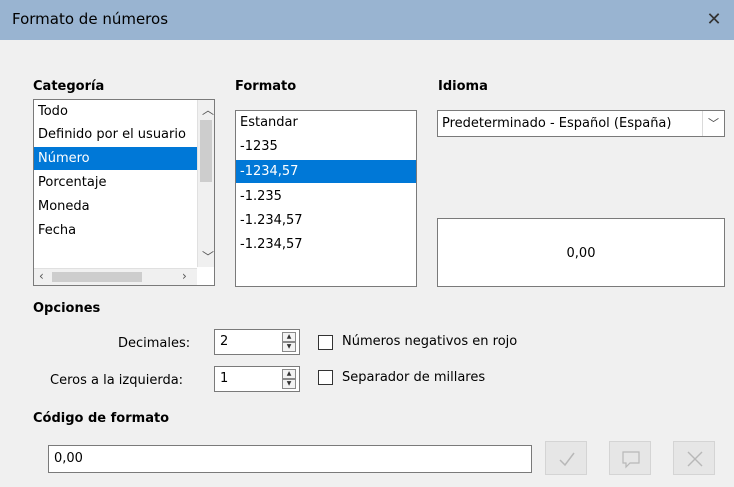  What do you see at coordinates (257, 379) in the screenshot?
I see `leading-zeros-stepper: 1 ▲ ▼` at bounding box center [257, 379].